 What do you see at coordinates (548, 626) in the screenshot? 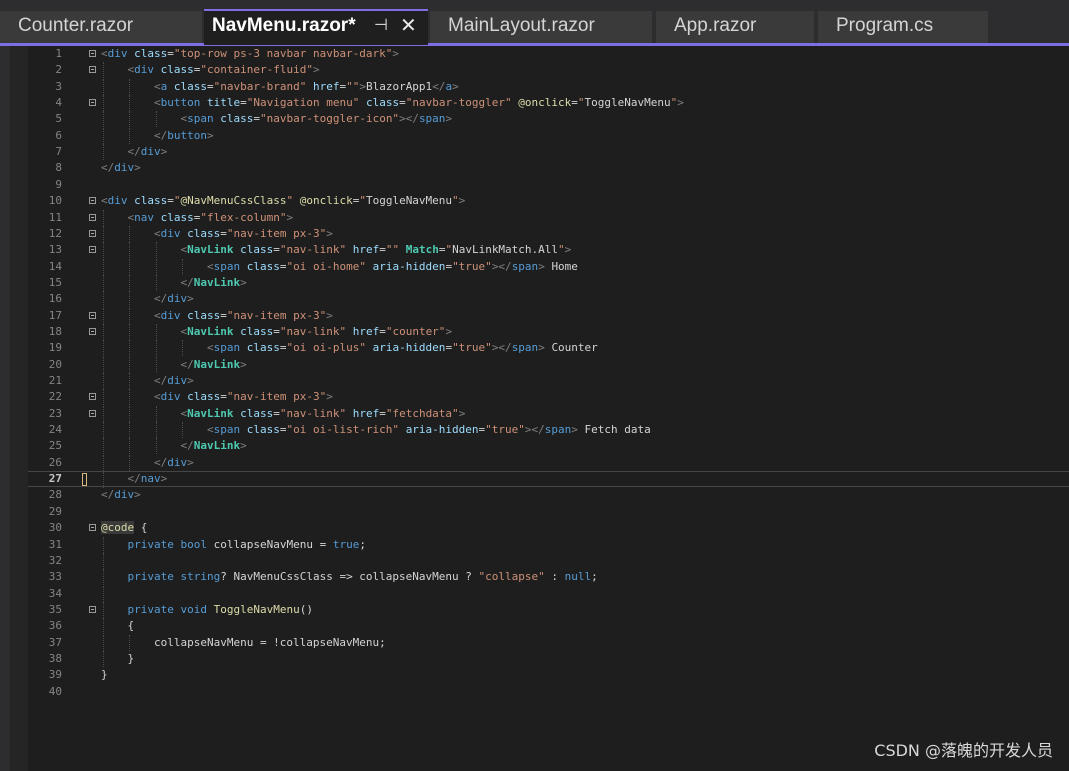
I see `code-line: 36 {` at bounding box center [548, 626].